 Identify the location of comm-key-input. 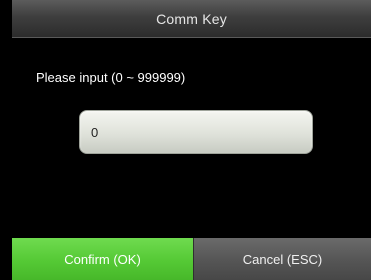
(196, 132).